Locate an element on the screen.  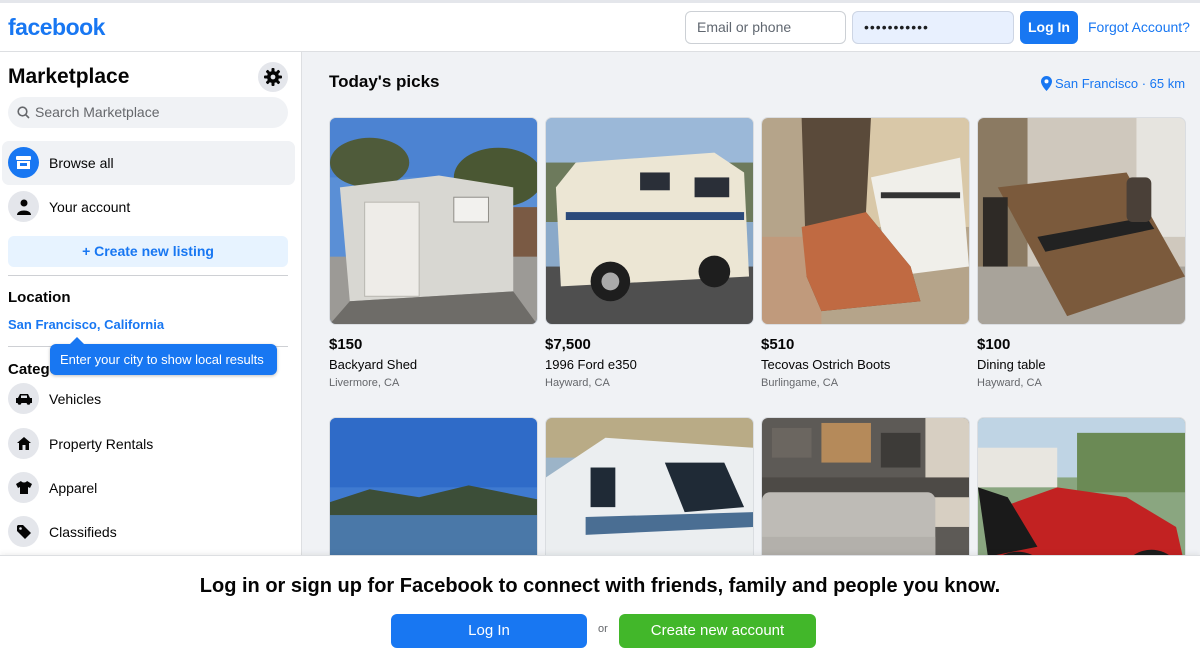
person-icon is located at coordinates (23, 206).